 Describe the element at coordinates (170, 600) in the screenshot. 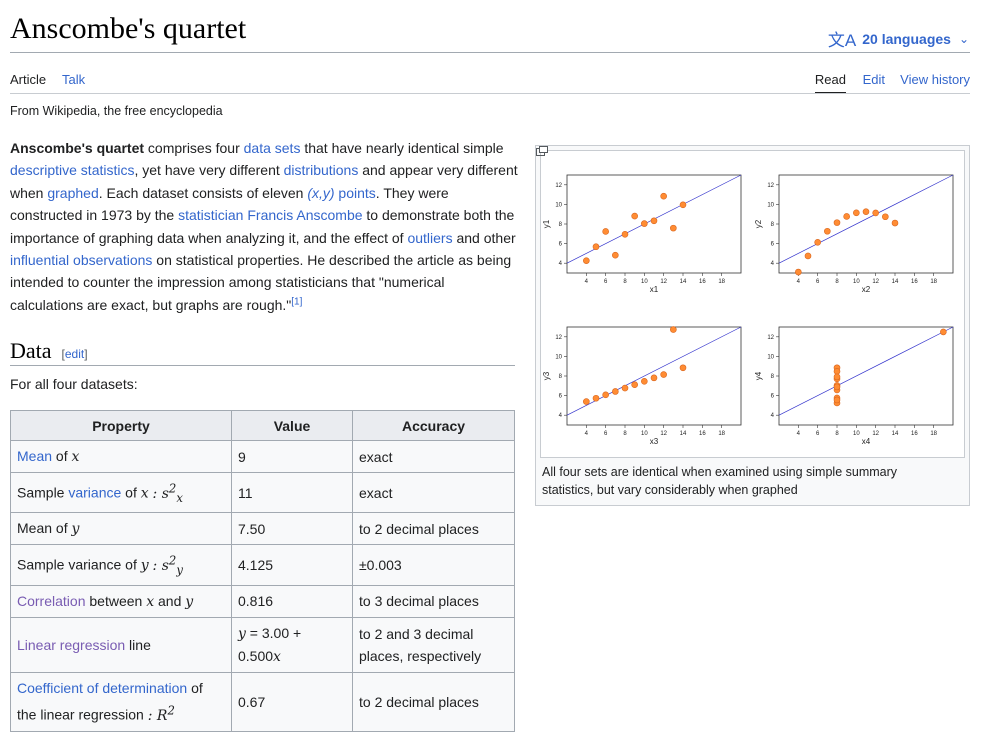

I see `cell-text: and` at that location.